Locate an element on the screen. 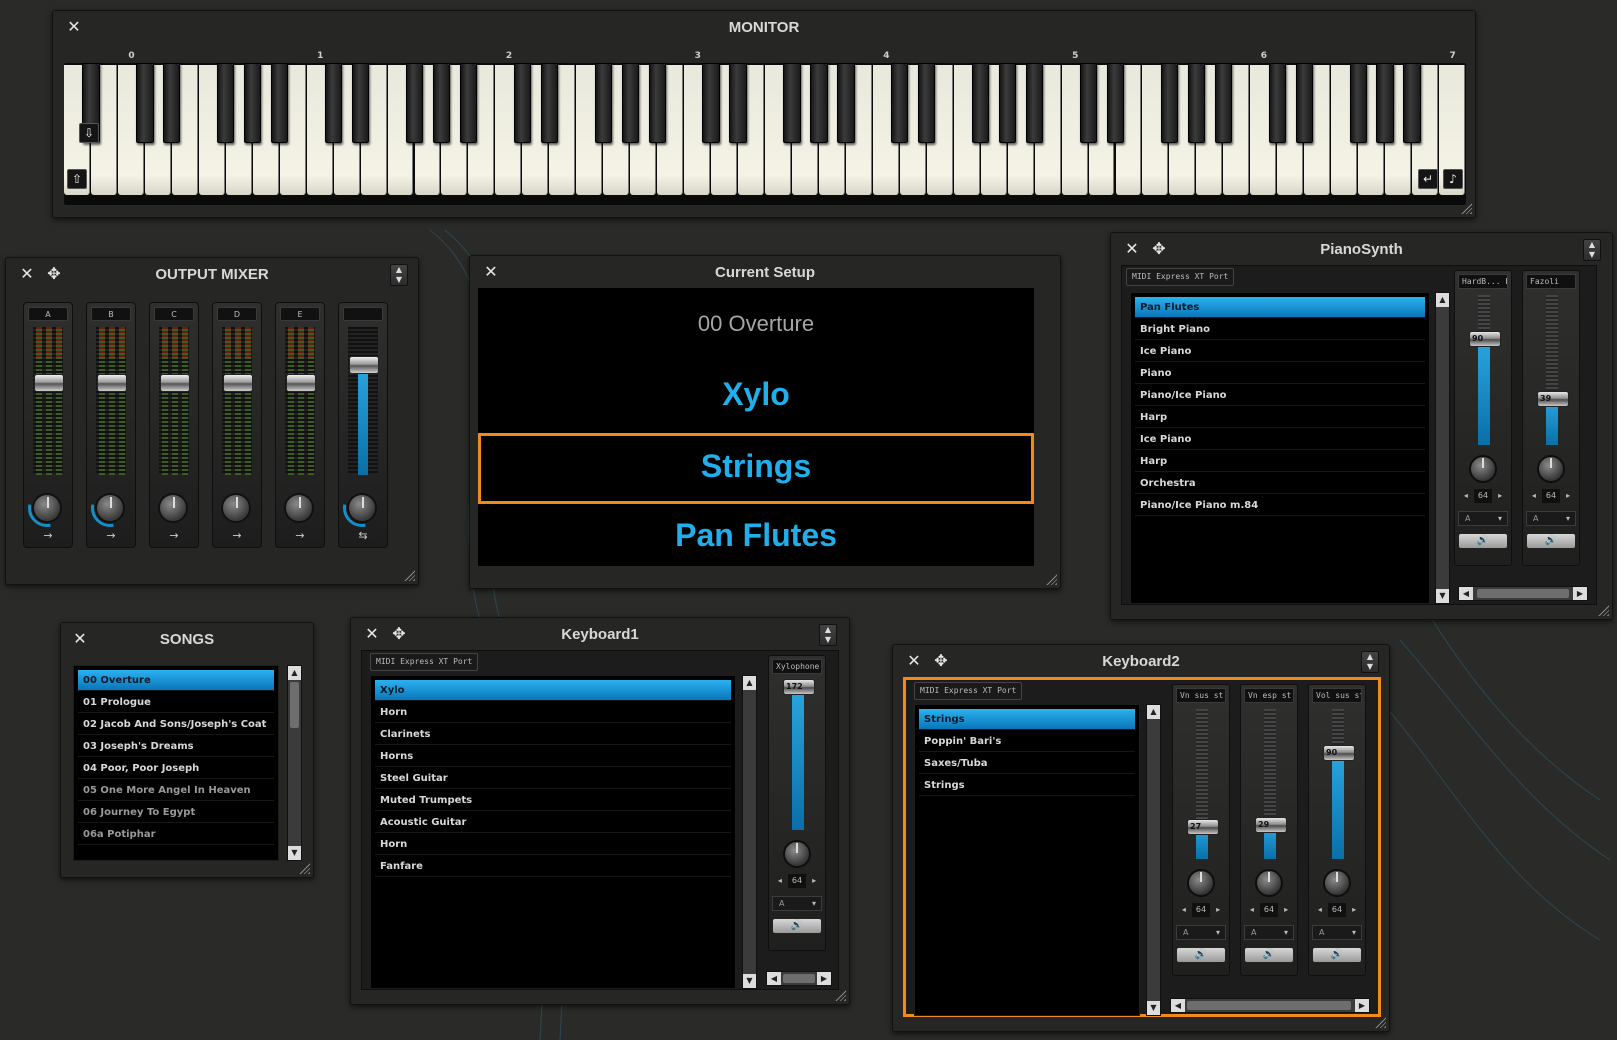 This screenshot has height=1040, width=1617. current-setup-name: Strings is located at coordinates (756, 466).